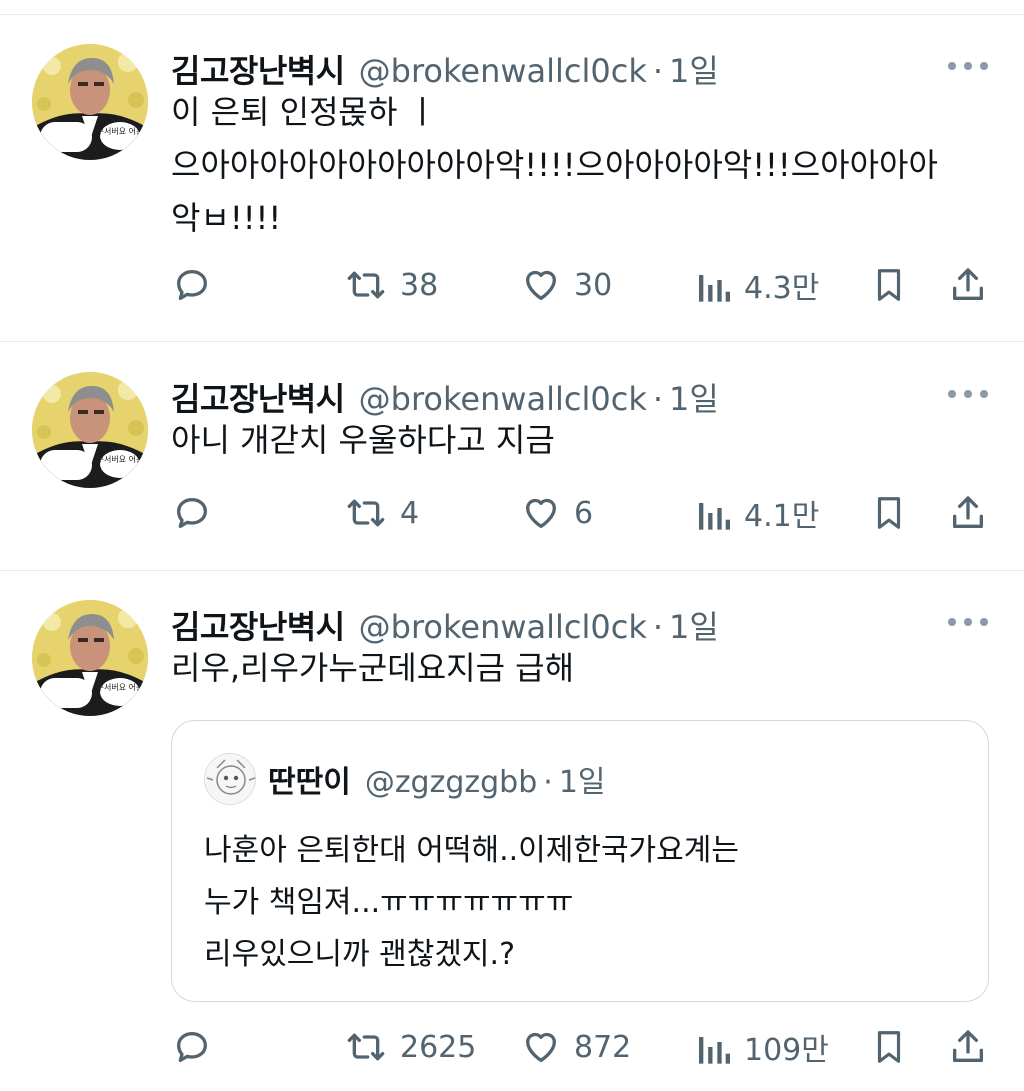  I want to click on views-button: 4.3만, so click(757, 285).